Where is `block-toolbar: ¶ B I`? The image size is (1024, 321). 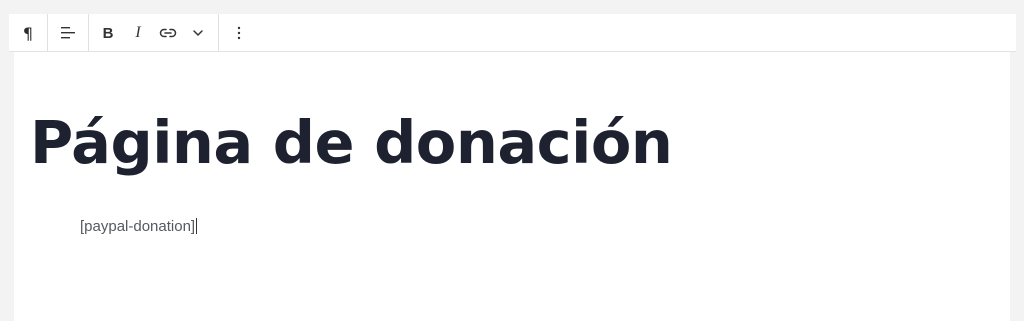
block-toolbar: ¶ B I is located at coordinates (512, 33).